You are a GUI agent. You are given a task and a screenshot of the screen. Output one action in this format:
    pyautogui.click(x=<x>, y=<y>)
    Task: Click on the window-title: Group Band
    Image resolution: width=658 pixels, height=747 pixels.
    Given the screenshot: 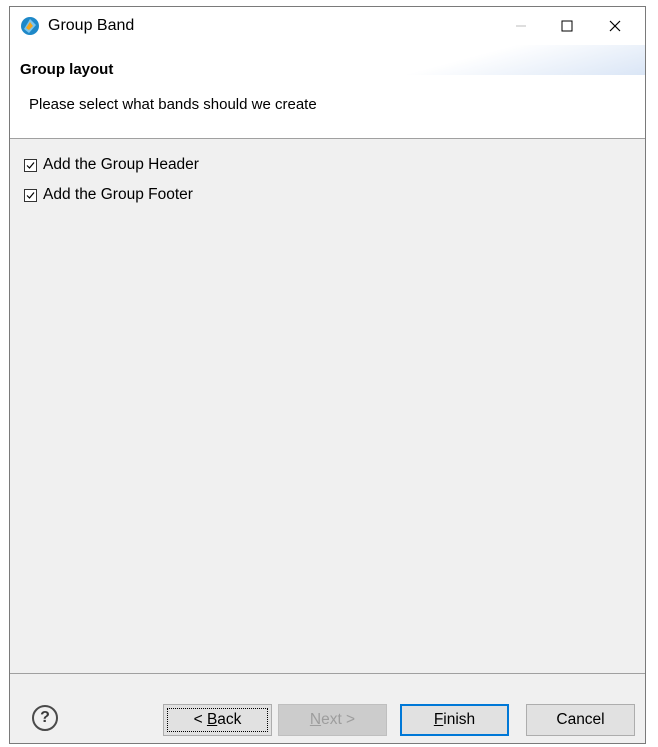 What is the action you would take?
    pyautogui.click(x=91, y=25)
    